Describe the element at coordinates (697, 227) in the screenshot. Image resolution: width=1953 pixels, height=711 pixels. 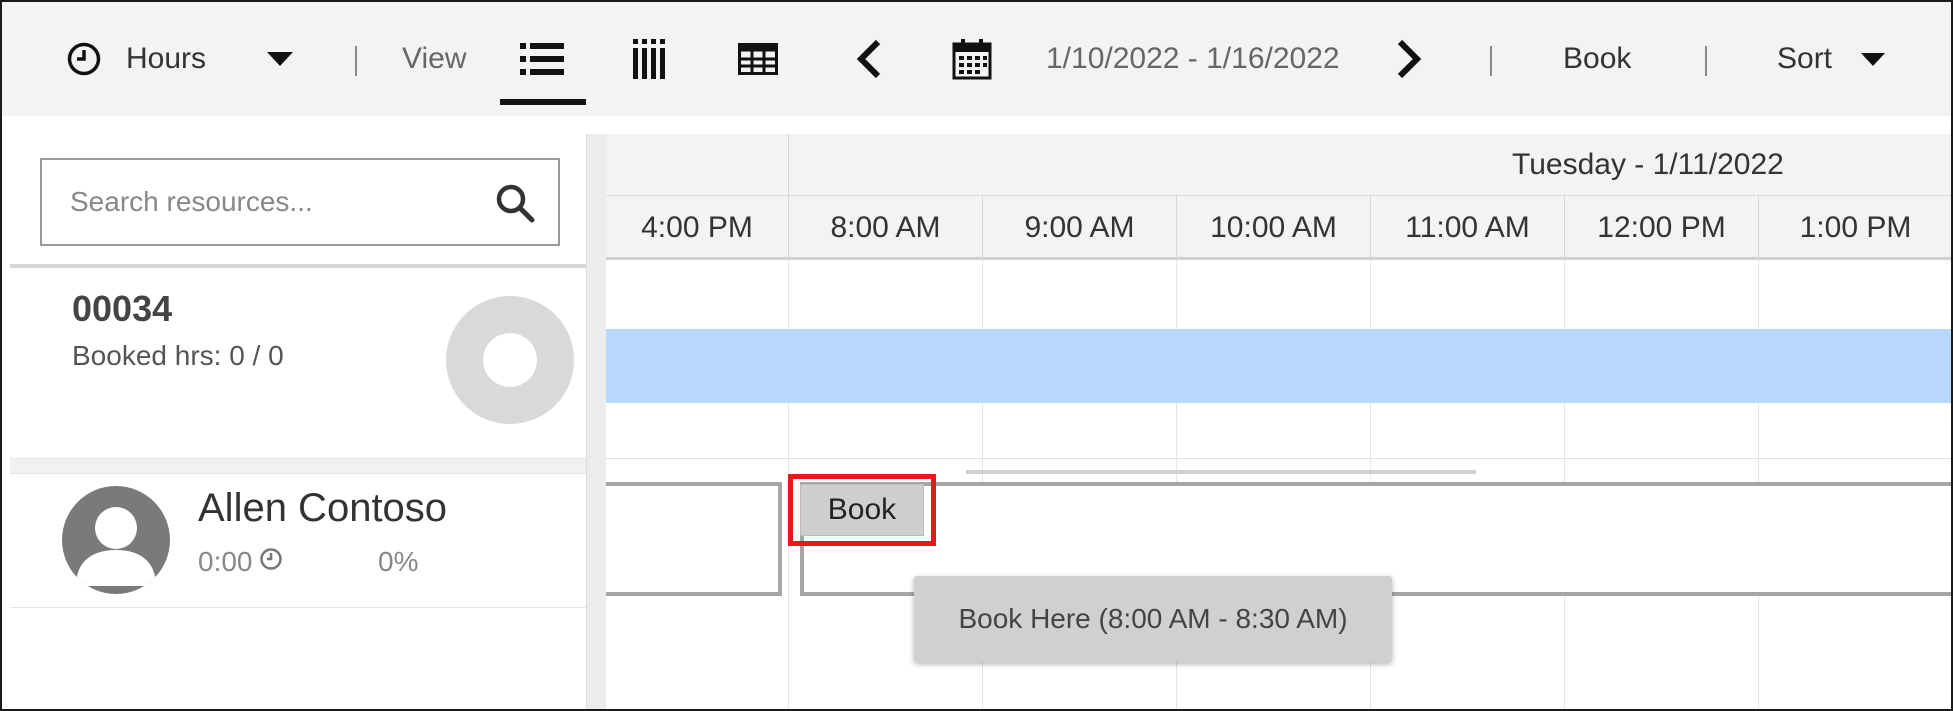
I see `time-column-header: 4:00 PM` at that location.